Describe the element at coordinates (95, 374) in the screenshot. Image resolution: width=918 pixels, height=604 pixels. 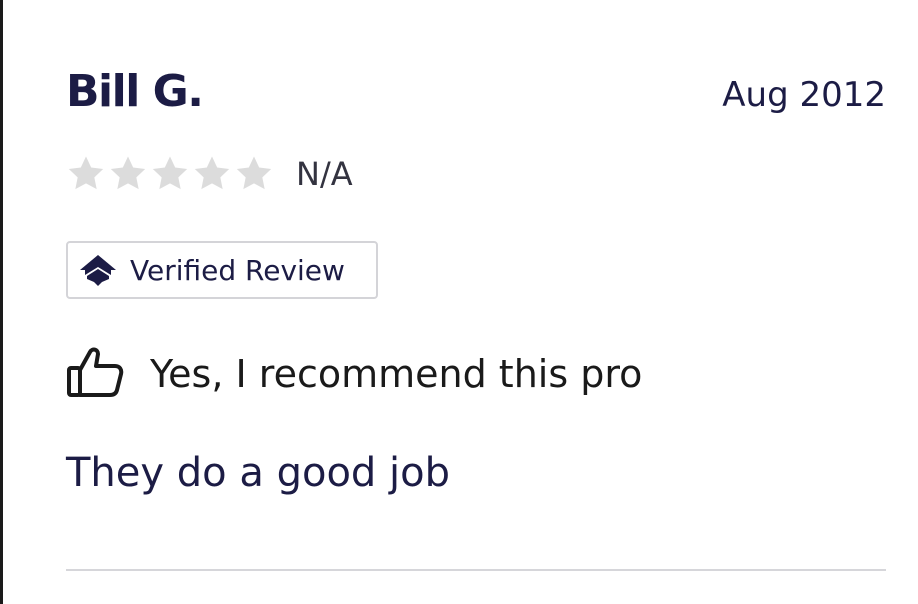
I see `thumbs-up-icon` at that location.